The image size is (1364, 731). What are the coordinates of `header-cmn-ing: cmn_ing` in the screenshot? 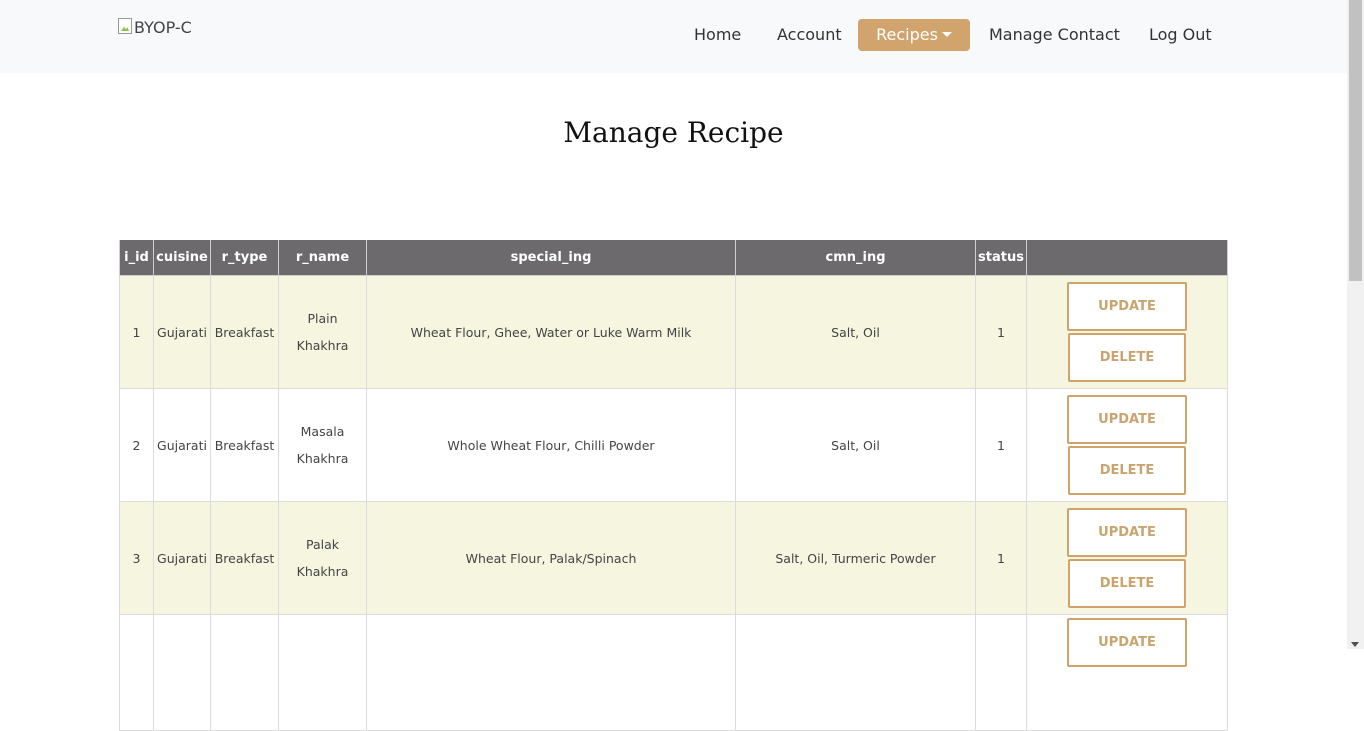 It's located at (855, 258).